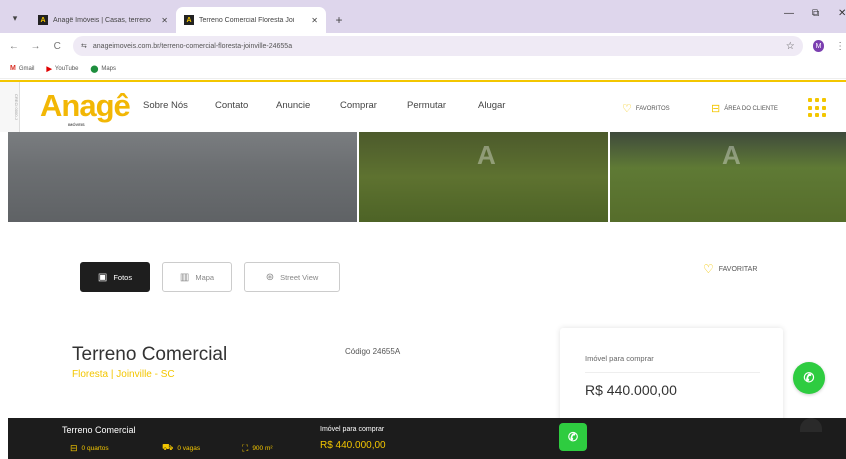 This screenshot has height=459, width=846. I want to click on tab-mapa: ▥ Mapa, so click(197, 277).